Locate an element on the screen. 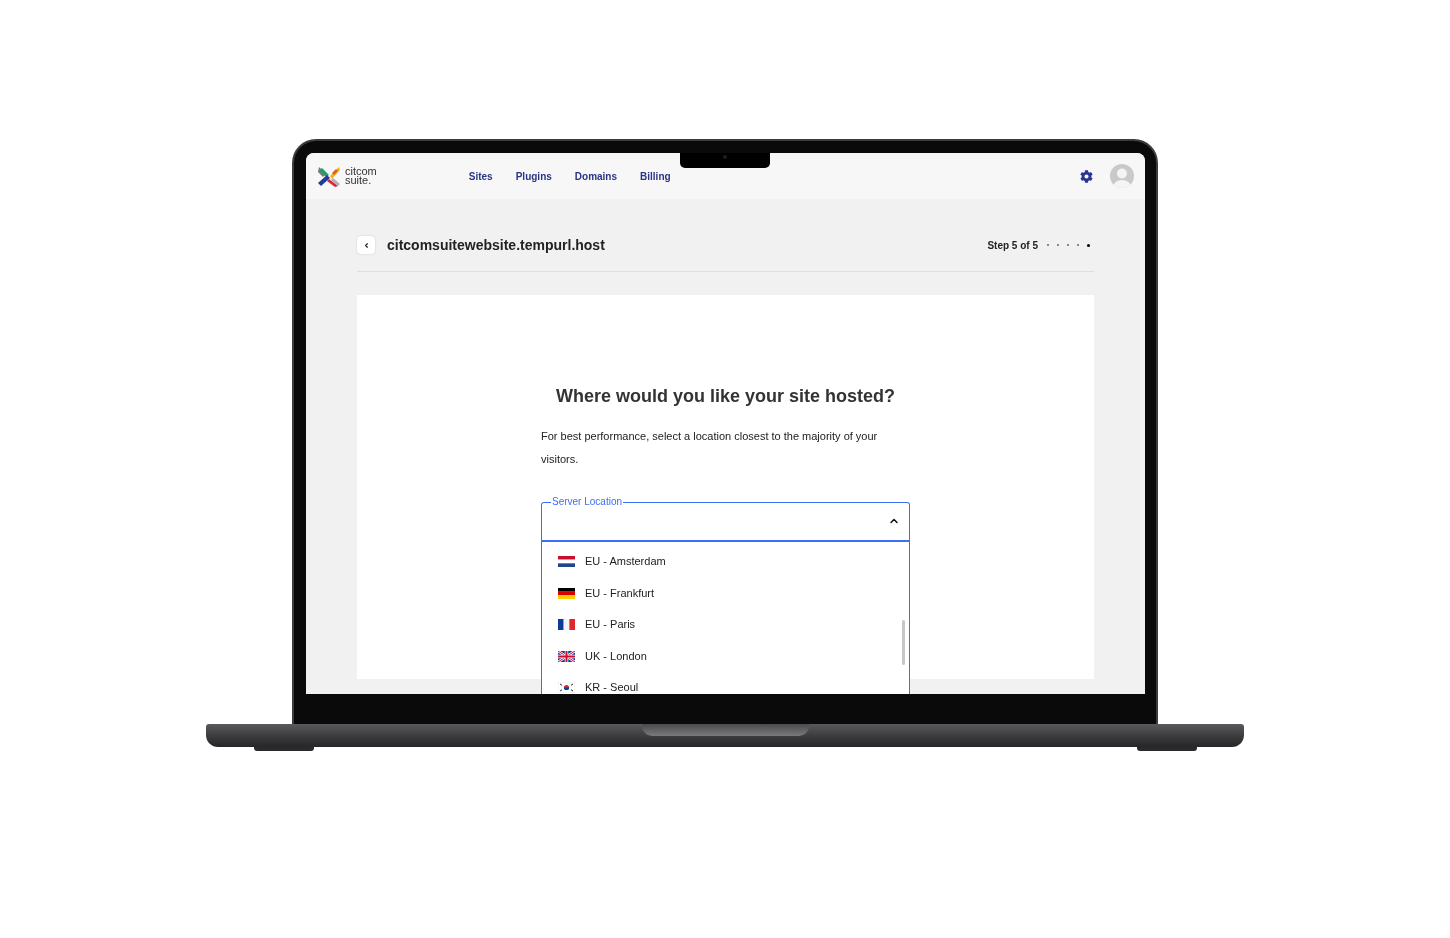 This screenshot has height=938, width=1450. camera-icon is located at coordinates (725, 157).